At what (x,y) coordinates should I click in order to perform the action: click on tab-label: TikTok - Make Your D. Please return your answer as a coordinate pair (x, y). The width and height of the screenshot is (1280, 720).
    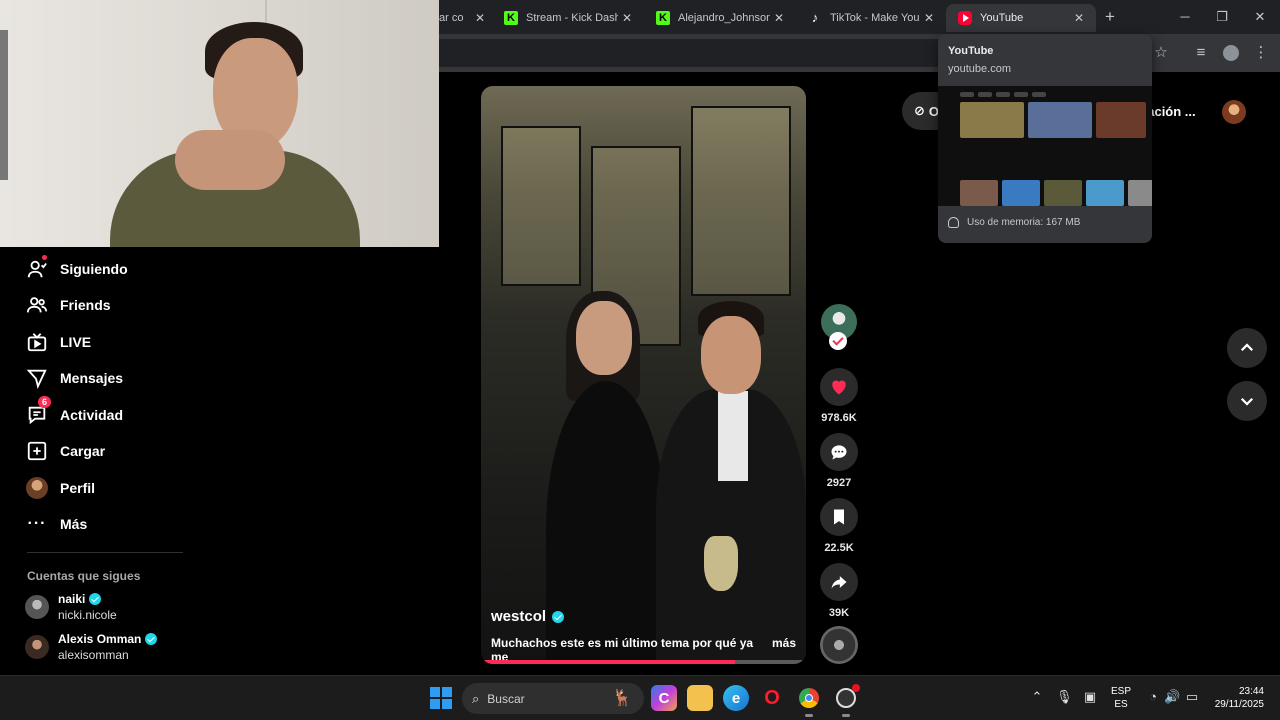
    Looking at the image, I should click on (875, 18).